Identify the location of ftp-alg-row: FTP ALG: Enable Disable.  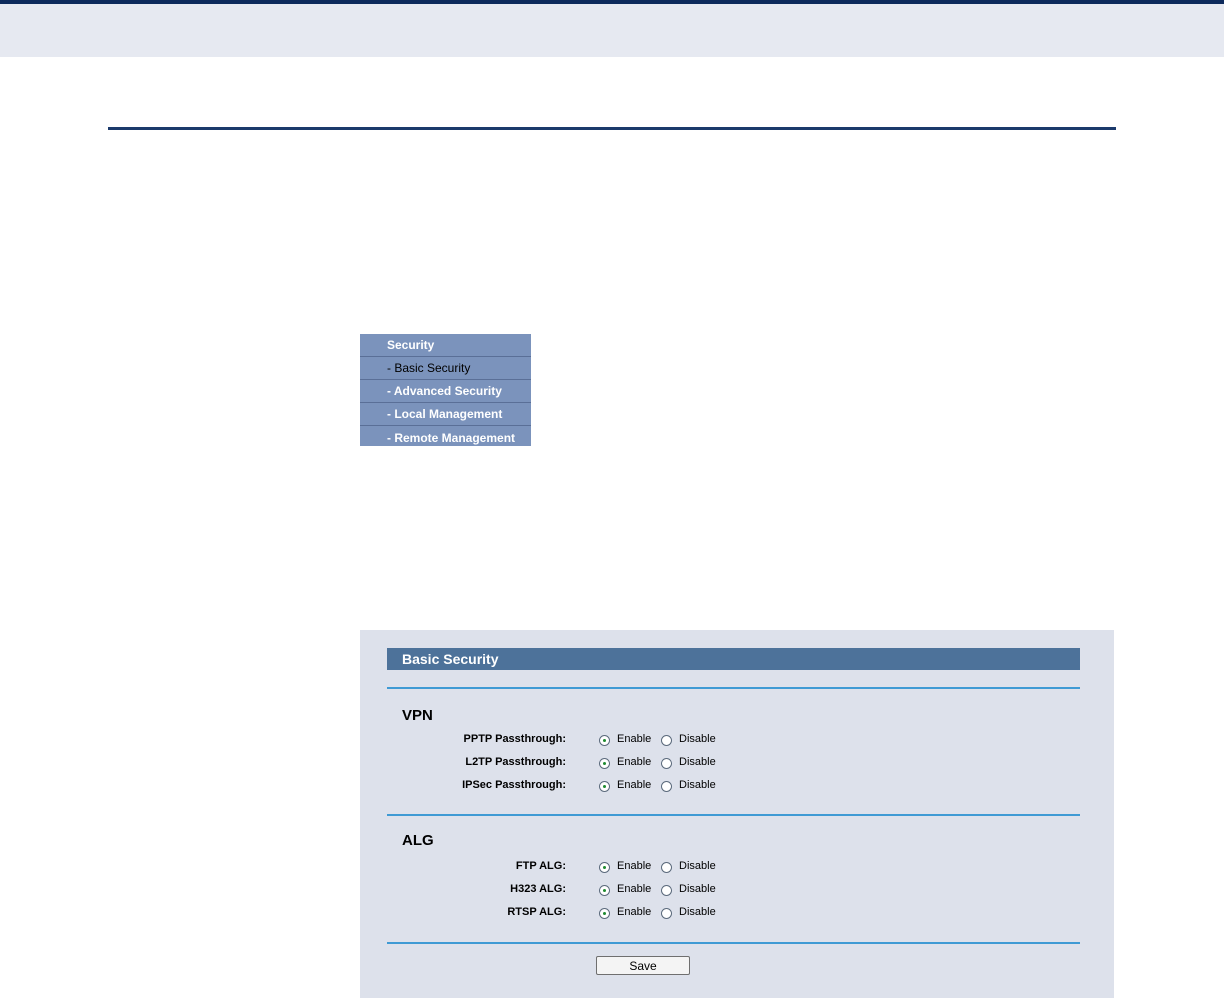
(737, 868).